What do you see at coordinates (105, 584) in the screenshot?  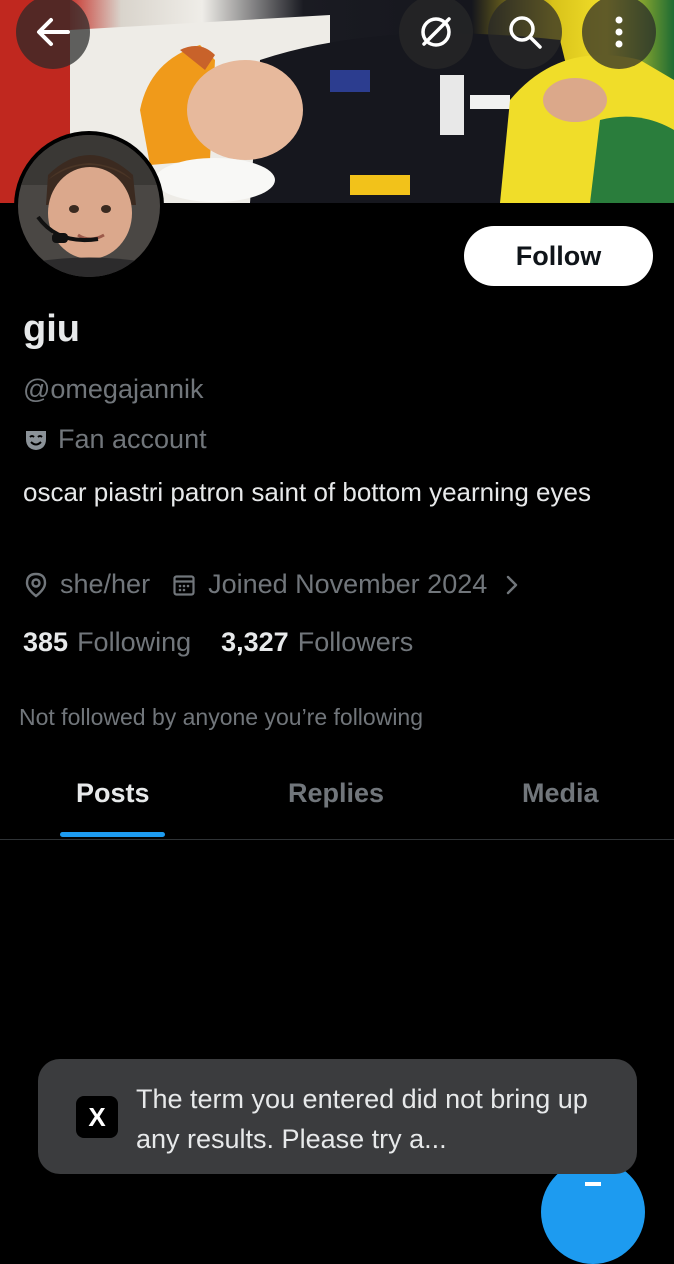 I see `pronouns-text: she/her` at bounding box center [105, 584].